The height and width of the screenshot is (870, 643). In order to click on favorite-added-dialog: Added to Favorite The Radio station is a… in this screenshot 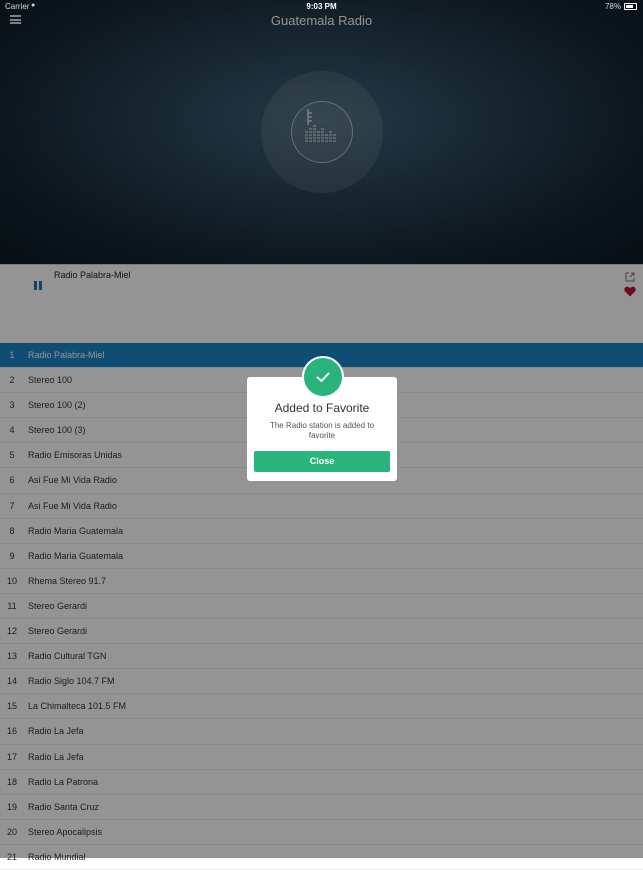, I will do `click(322, 418)`.